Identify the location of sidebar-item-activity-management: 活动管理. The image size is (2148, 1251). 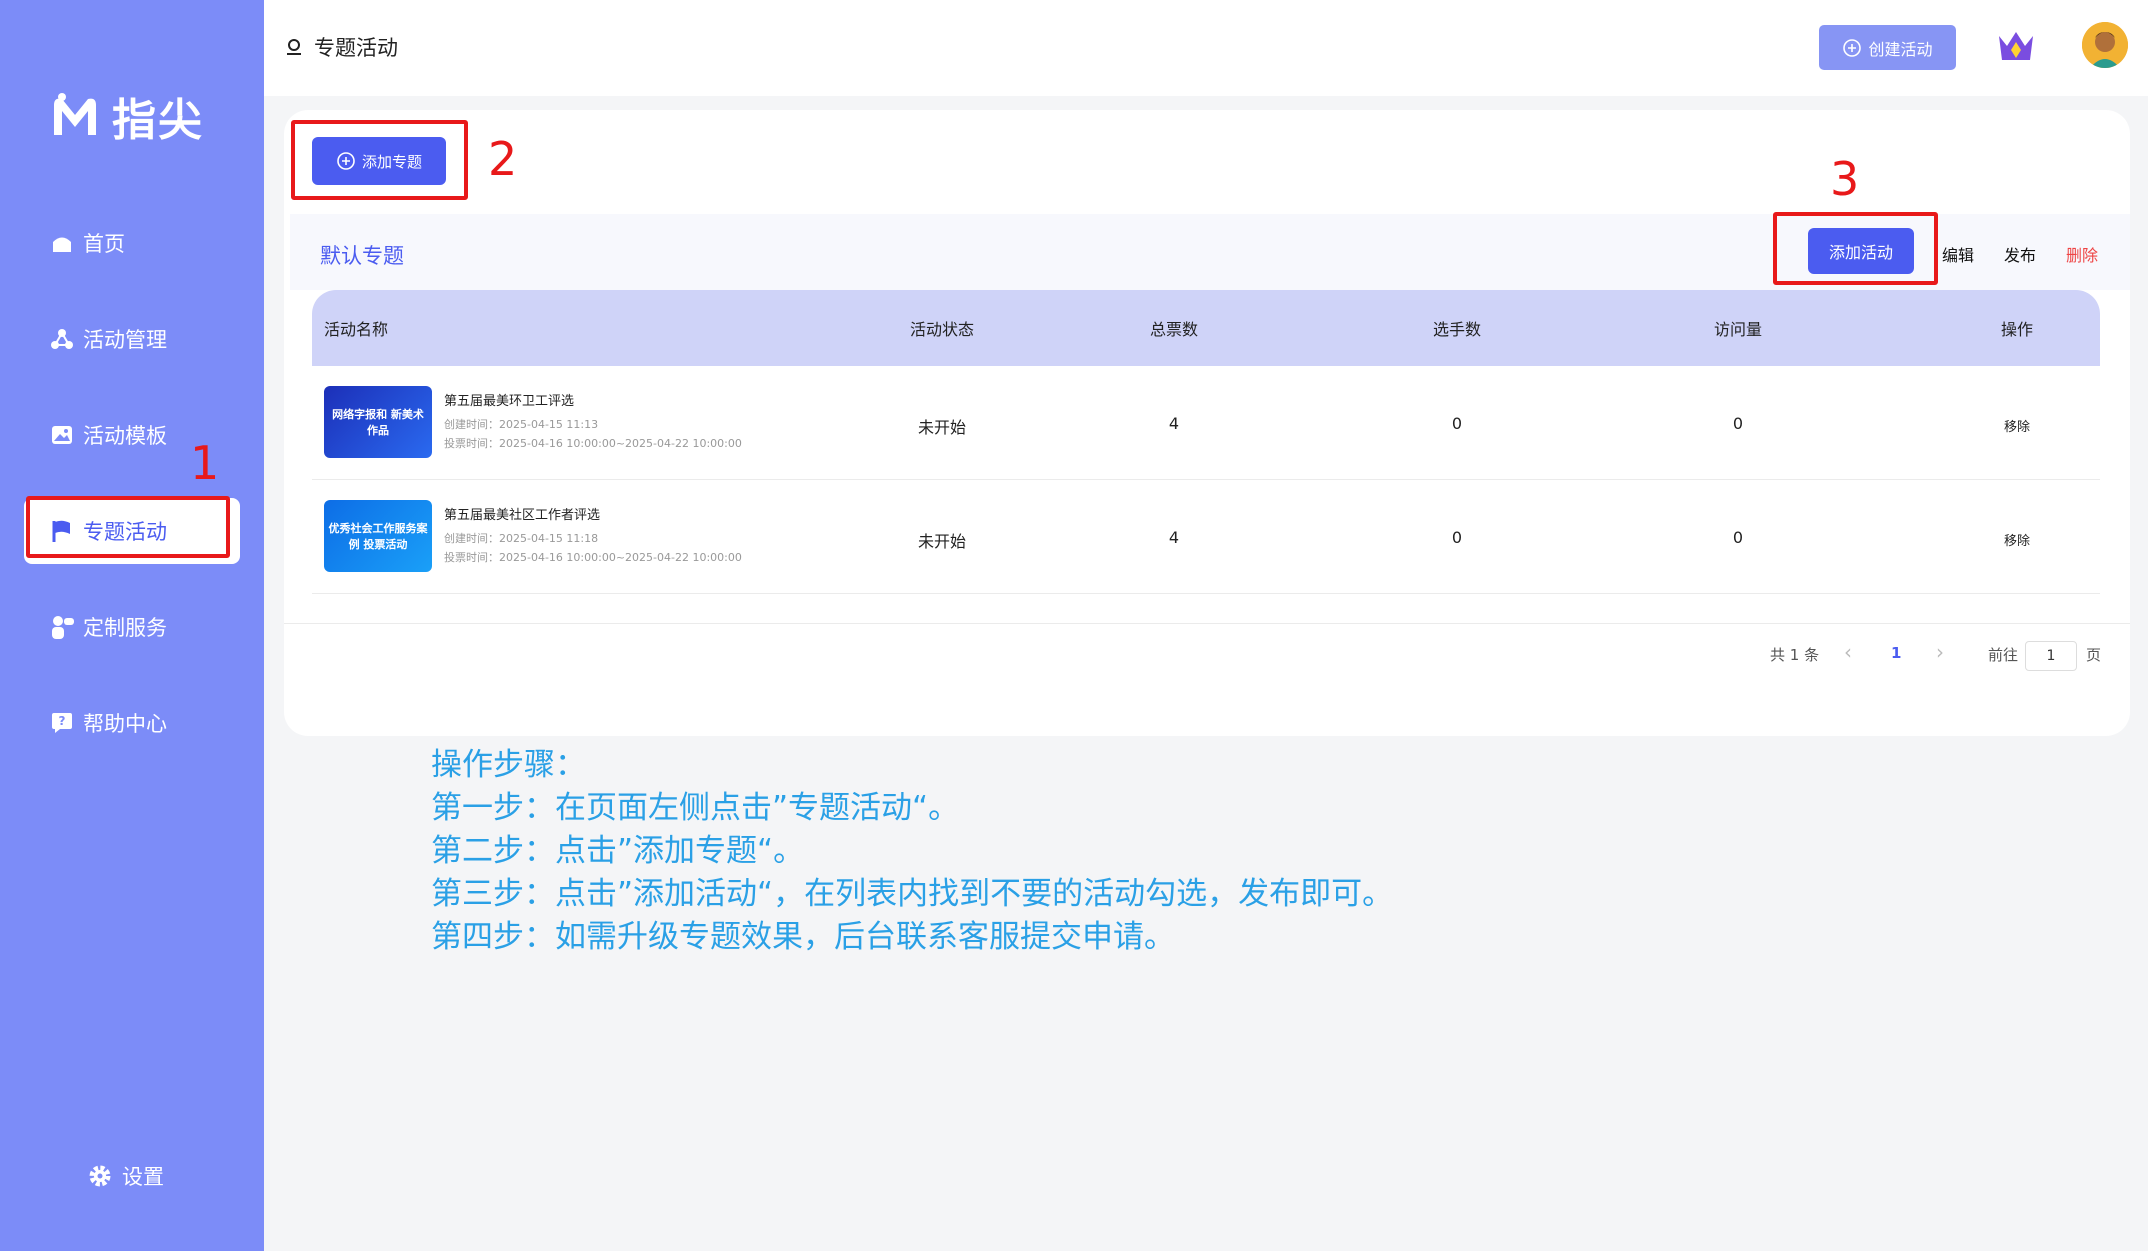
(132, 339).